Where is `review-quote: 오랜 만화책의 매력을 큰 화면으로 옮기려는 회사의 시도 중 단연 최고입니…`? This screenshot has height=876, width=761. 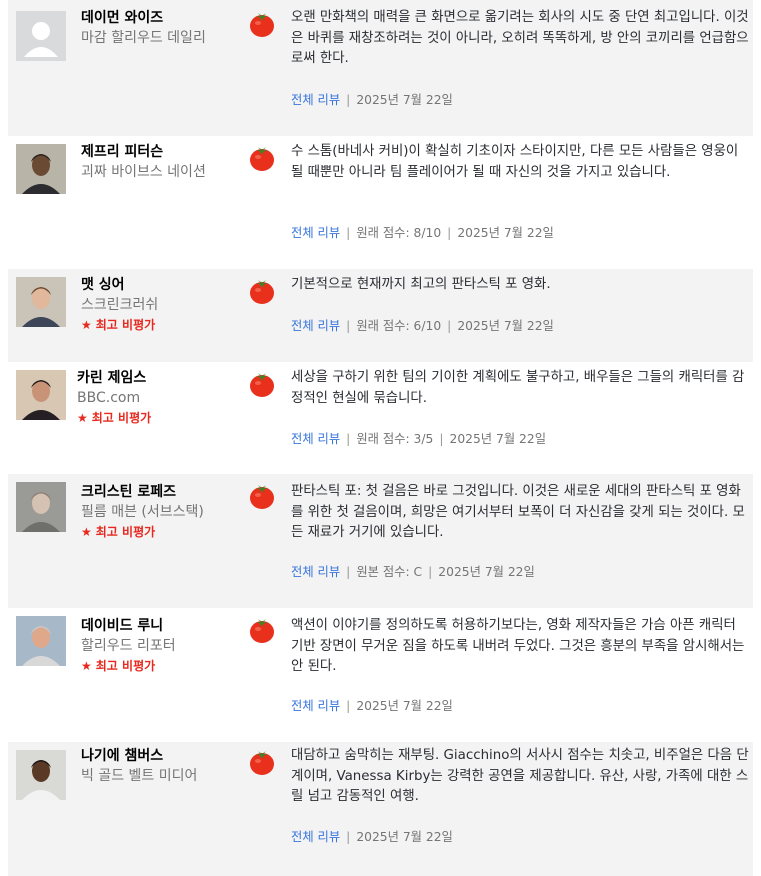 review-quote: 오랜 만화책의 매력을 큰 화면으로 옮기려는 회사의 시도 중 단연 최고입니… is located at coordinates (520, 38).